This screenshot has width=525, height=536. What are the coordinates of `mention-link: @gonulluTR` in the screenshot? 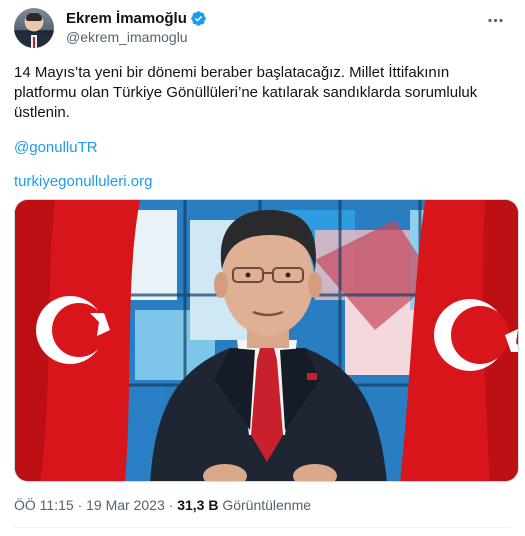 It's located at (259, 148).